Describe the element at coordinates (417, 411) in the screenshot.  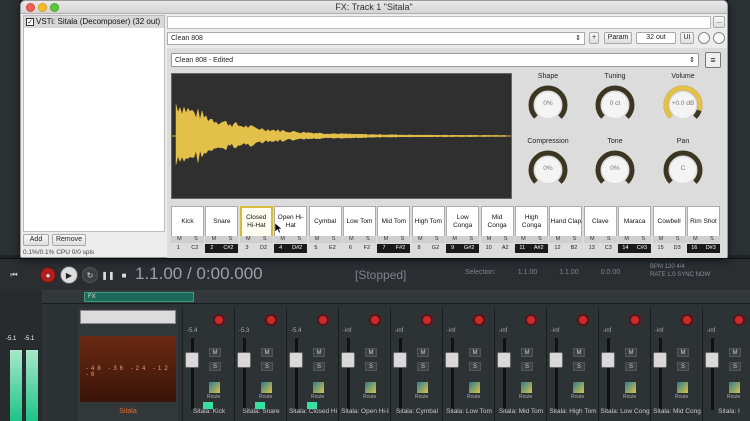
I see `strip-name: Sitala: Cymbal` at that location.